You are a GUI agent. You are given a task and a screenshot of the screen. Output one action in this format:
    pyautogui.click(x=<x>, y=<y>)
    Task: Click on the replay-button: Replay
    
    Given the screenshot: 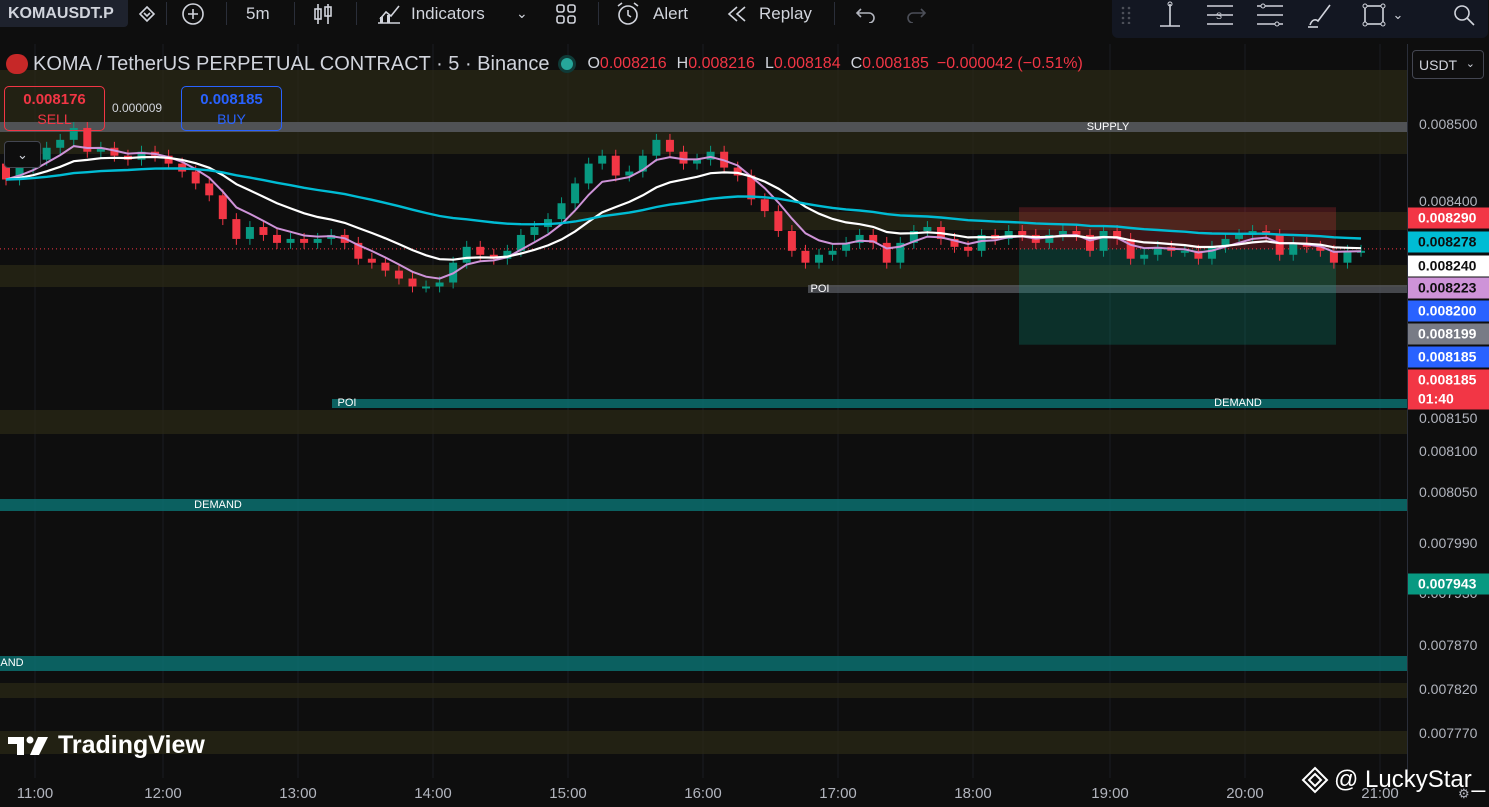 What is the action you would take?
    pyautogui.click(x=785, y=13)
    